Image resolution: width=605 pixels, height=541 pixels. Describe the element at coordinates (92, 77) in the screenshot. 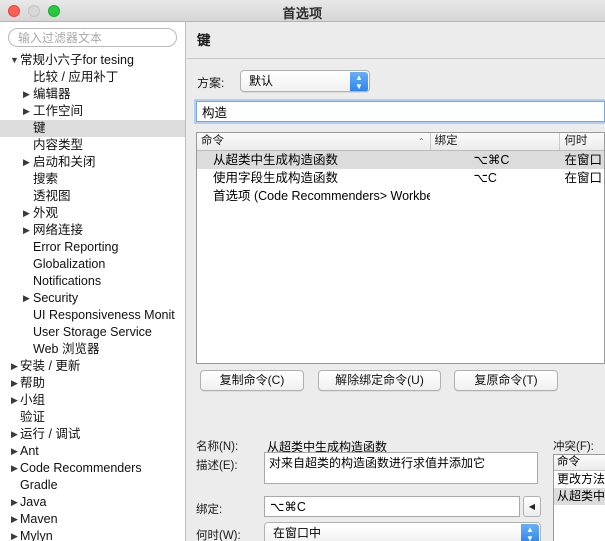

I see `sidebar-tree-item: 比较 / 应用补丁` at that location.